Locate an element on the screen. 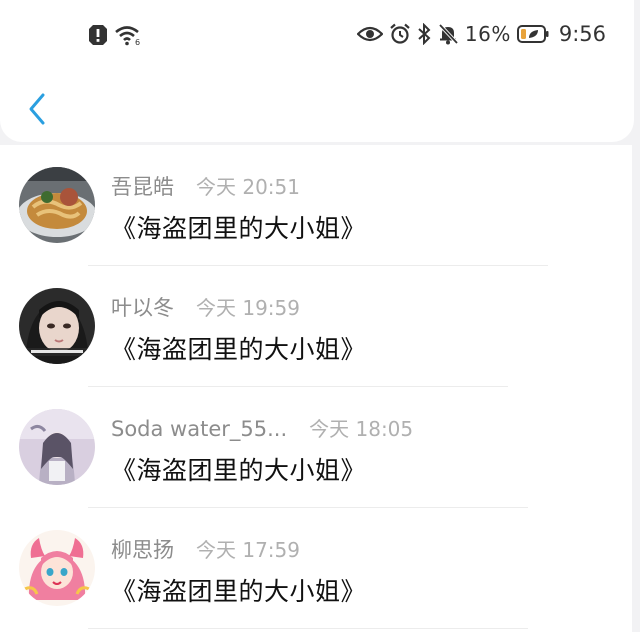 The image size is (640, 632). message-time: 今天 17:59 is located at coordinates (248, 550).